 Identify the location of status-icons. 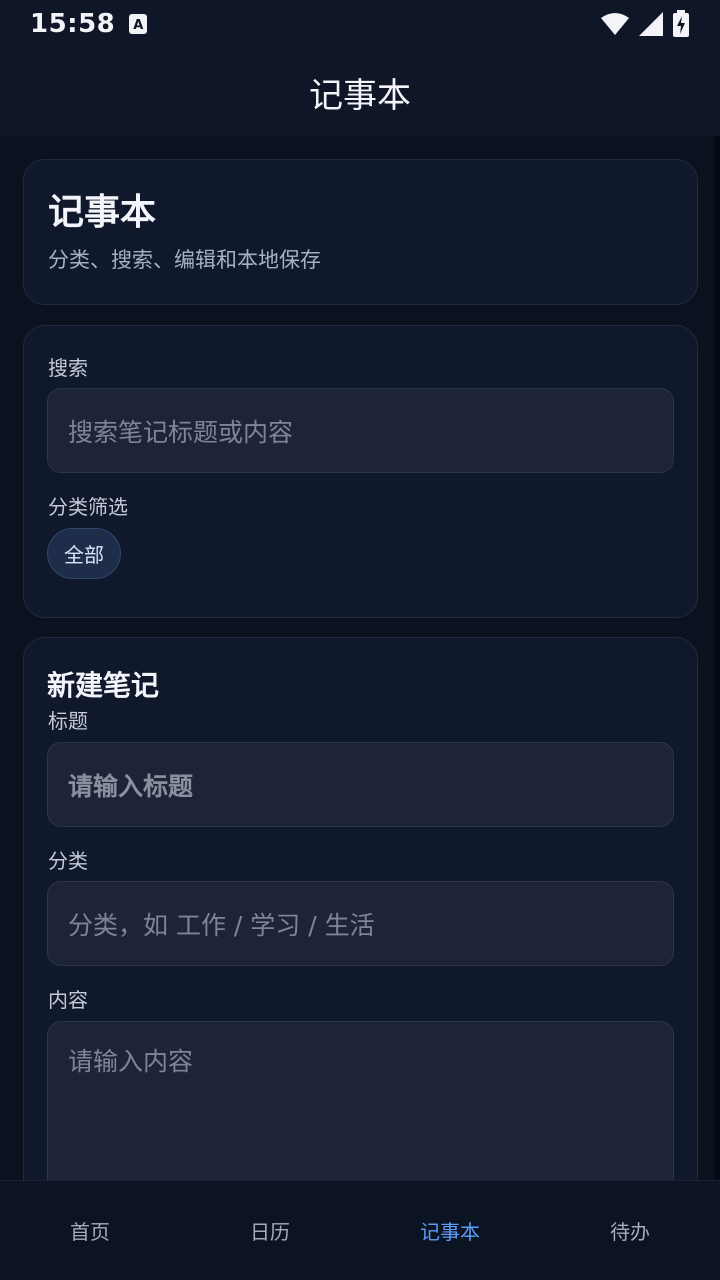
(645, 24).